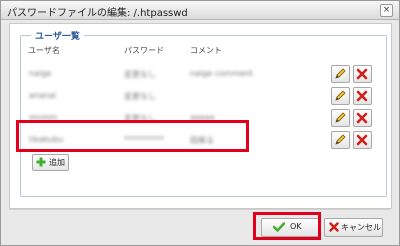 The height and width of the screenshot is (246, 400). I want to click on add-user-button: 追加, so click(50, 162).